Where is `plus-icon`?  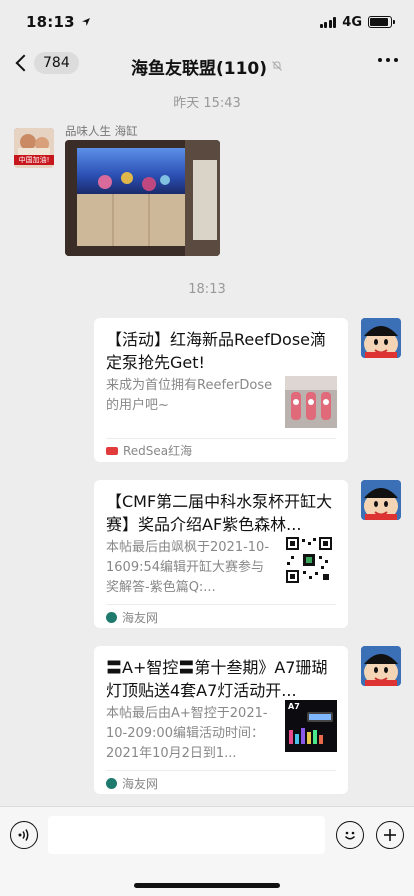 plus-icon is located at coordinates (390, 835).